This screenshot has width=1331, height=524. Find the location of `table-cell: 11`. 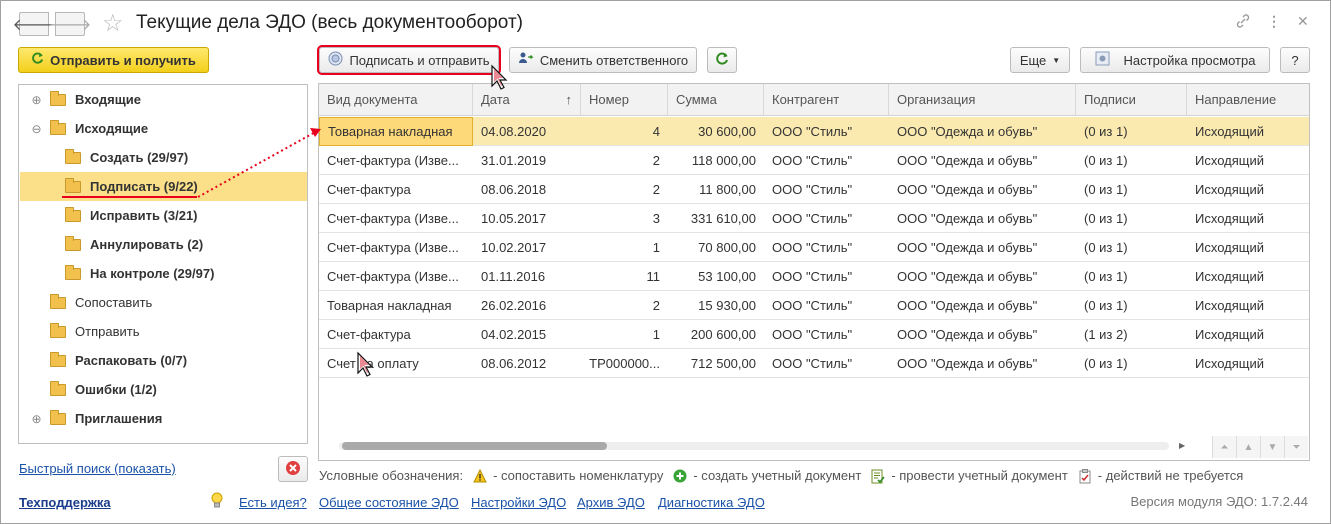

table-cell: 11 is located at coordinates (653, 276).